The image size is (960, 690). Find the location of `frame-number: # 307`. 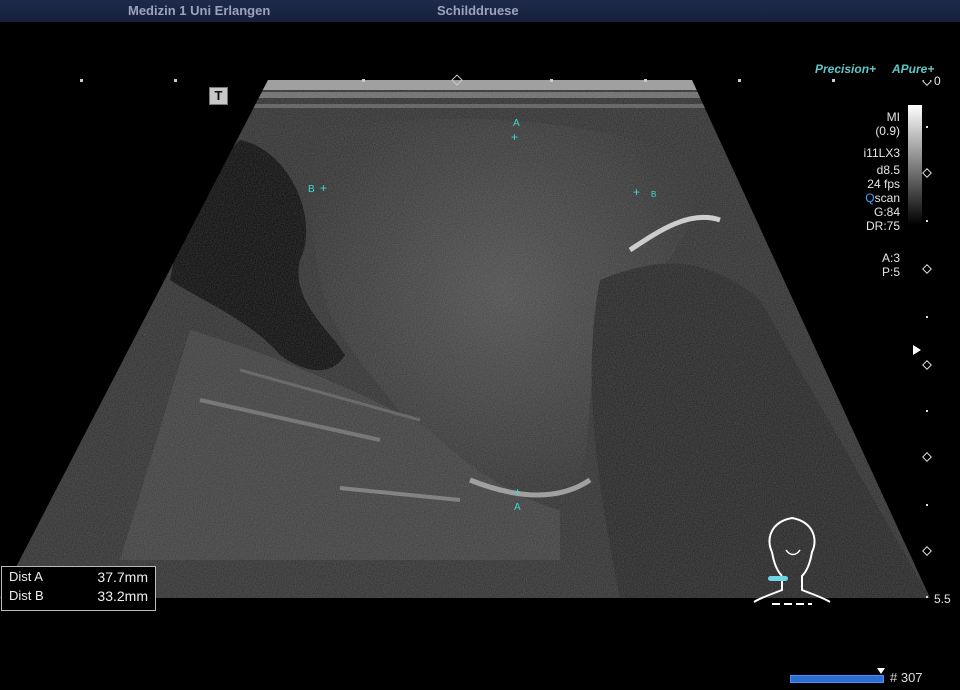

frame-number: # 307 is located at coordinates (906, 677).